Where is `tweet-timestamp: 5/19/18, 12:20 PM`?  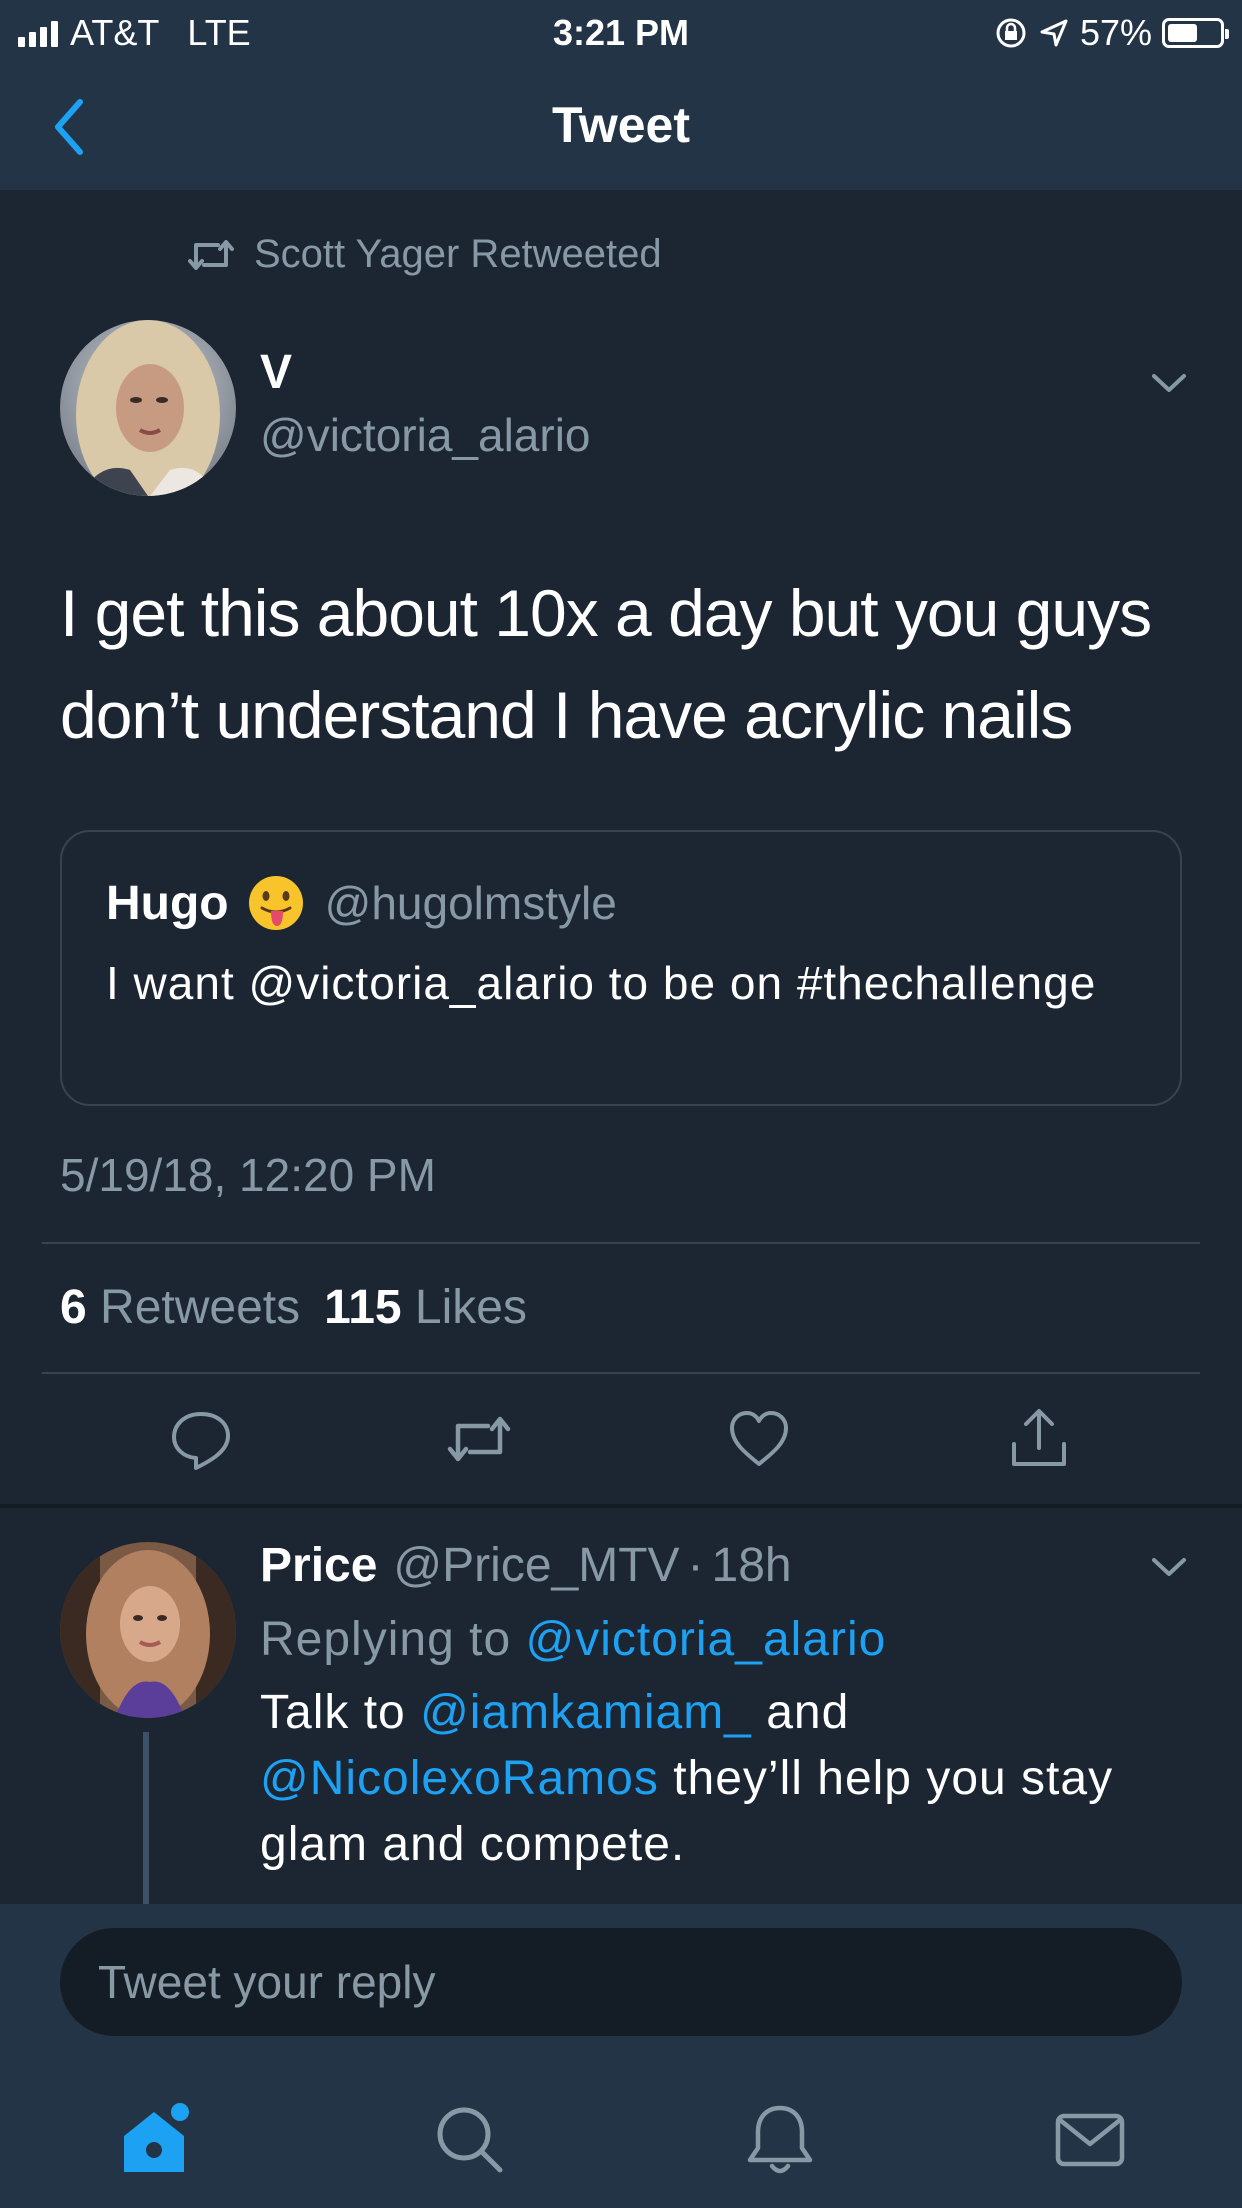
tweet-timestamp: 5/19/18, 12:20 PM is located at coordinates (248, 1175).